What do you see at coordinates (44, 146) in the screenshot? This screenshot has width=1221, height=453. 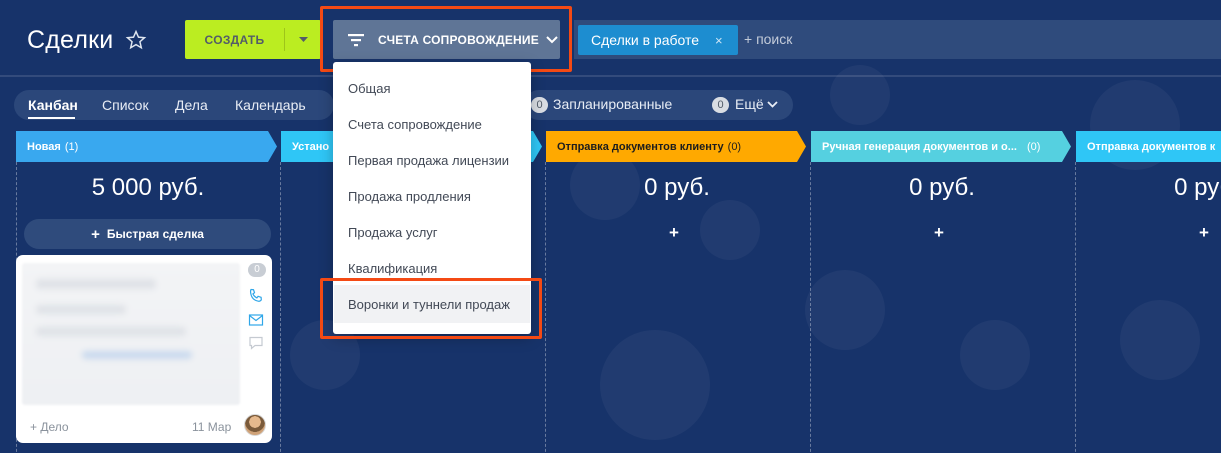 I see `stage-name: Новая` at bounding box center [44, 146].